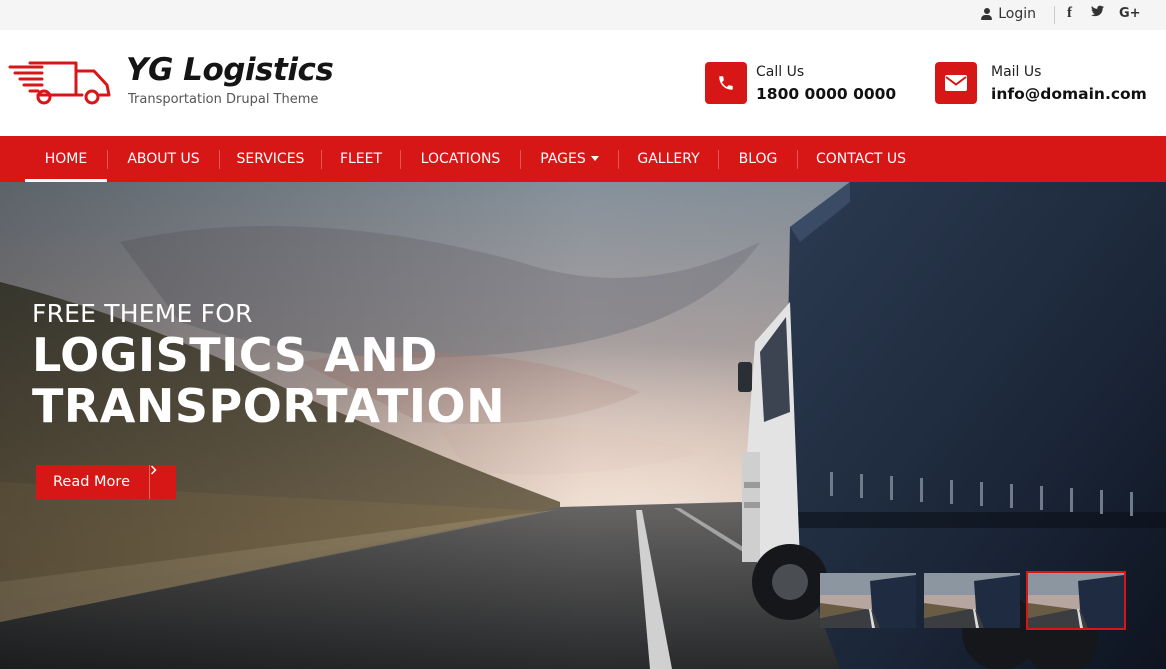  Describe the element at coordinates (91, 482) in the screenshot. I see `read-more-label: Read More` at that location.